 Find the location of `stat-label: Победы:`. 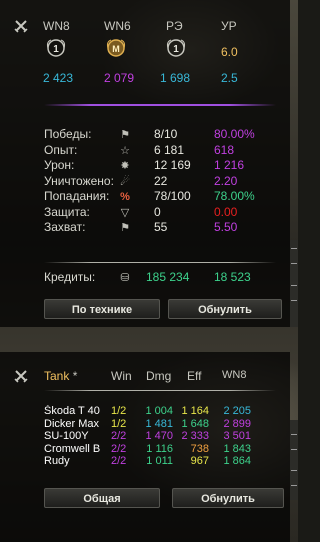

stat-label: Победы: is located at coordinates (68, 134).